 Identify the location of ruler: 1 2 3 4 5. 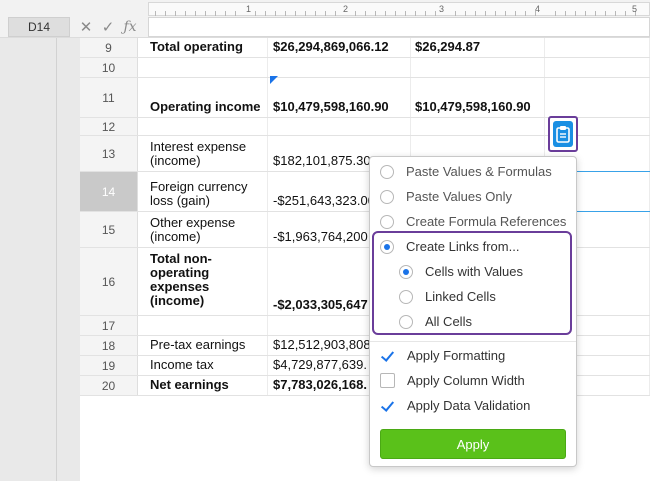
(399, 9).